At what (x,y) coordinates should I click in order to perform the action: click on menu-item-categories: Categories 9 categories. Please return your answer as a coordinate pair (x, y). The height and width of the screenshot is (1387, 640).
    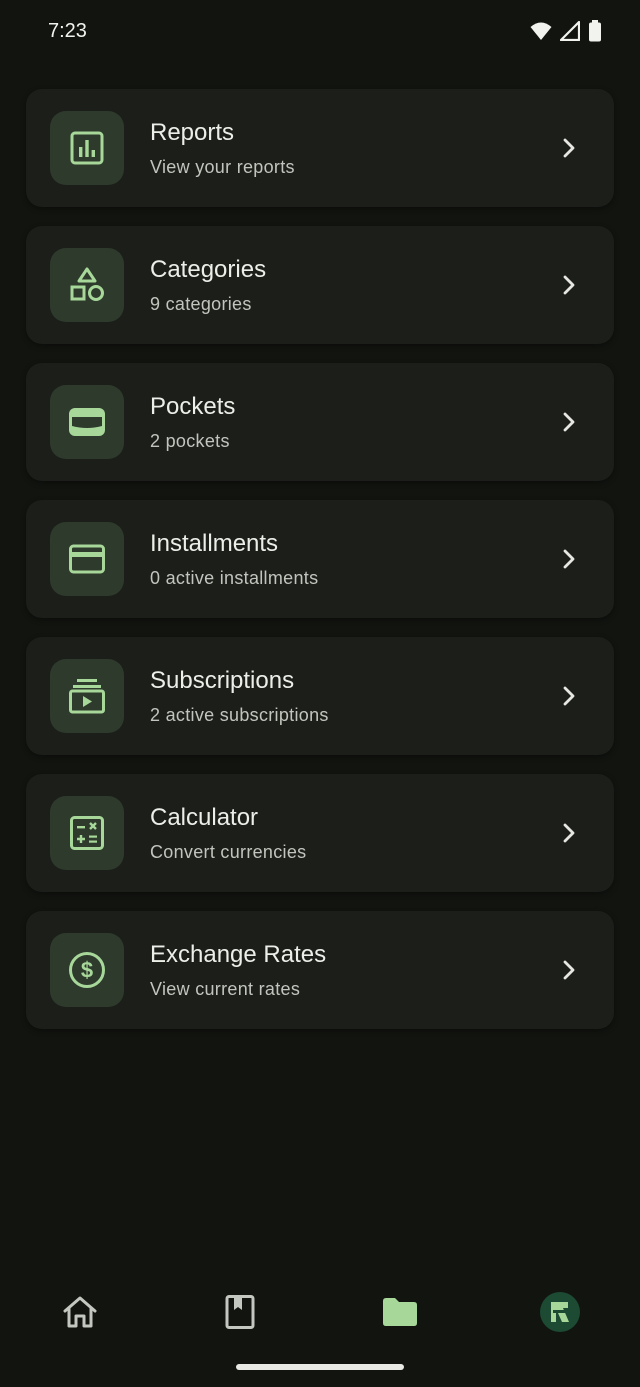
    Looking at the image, I should click on (320, 285).